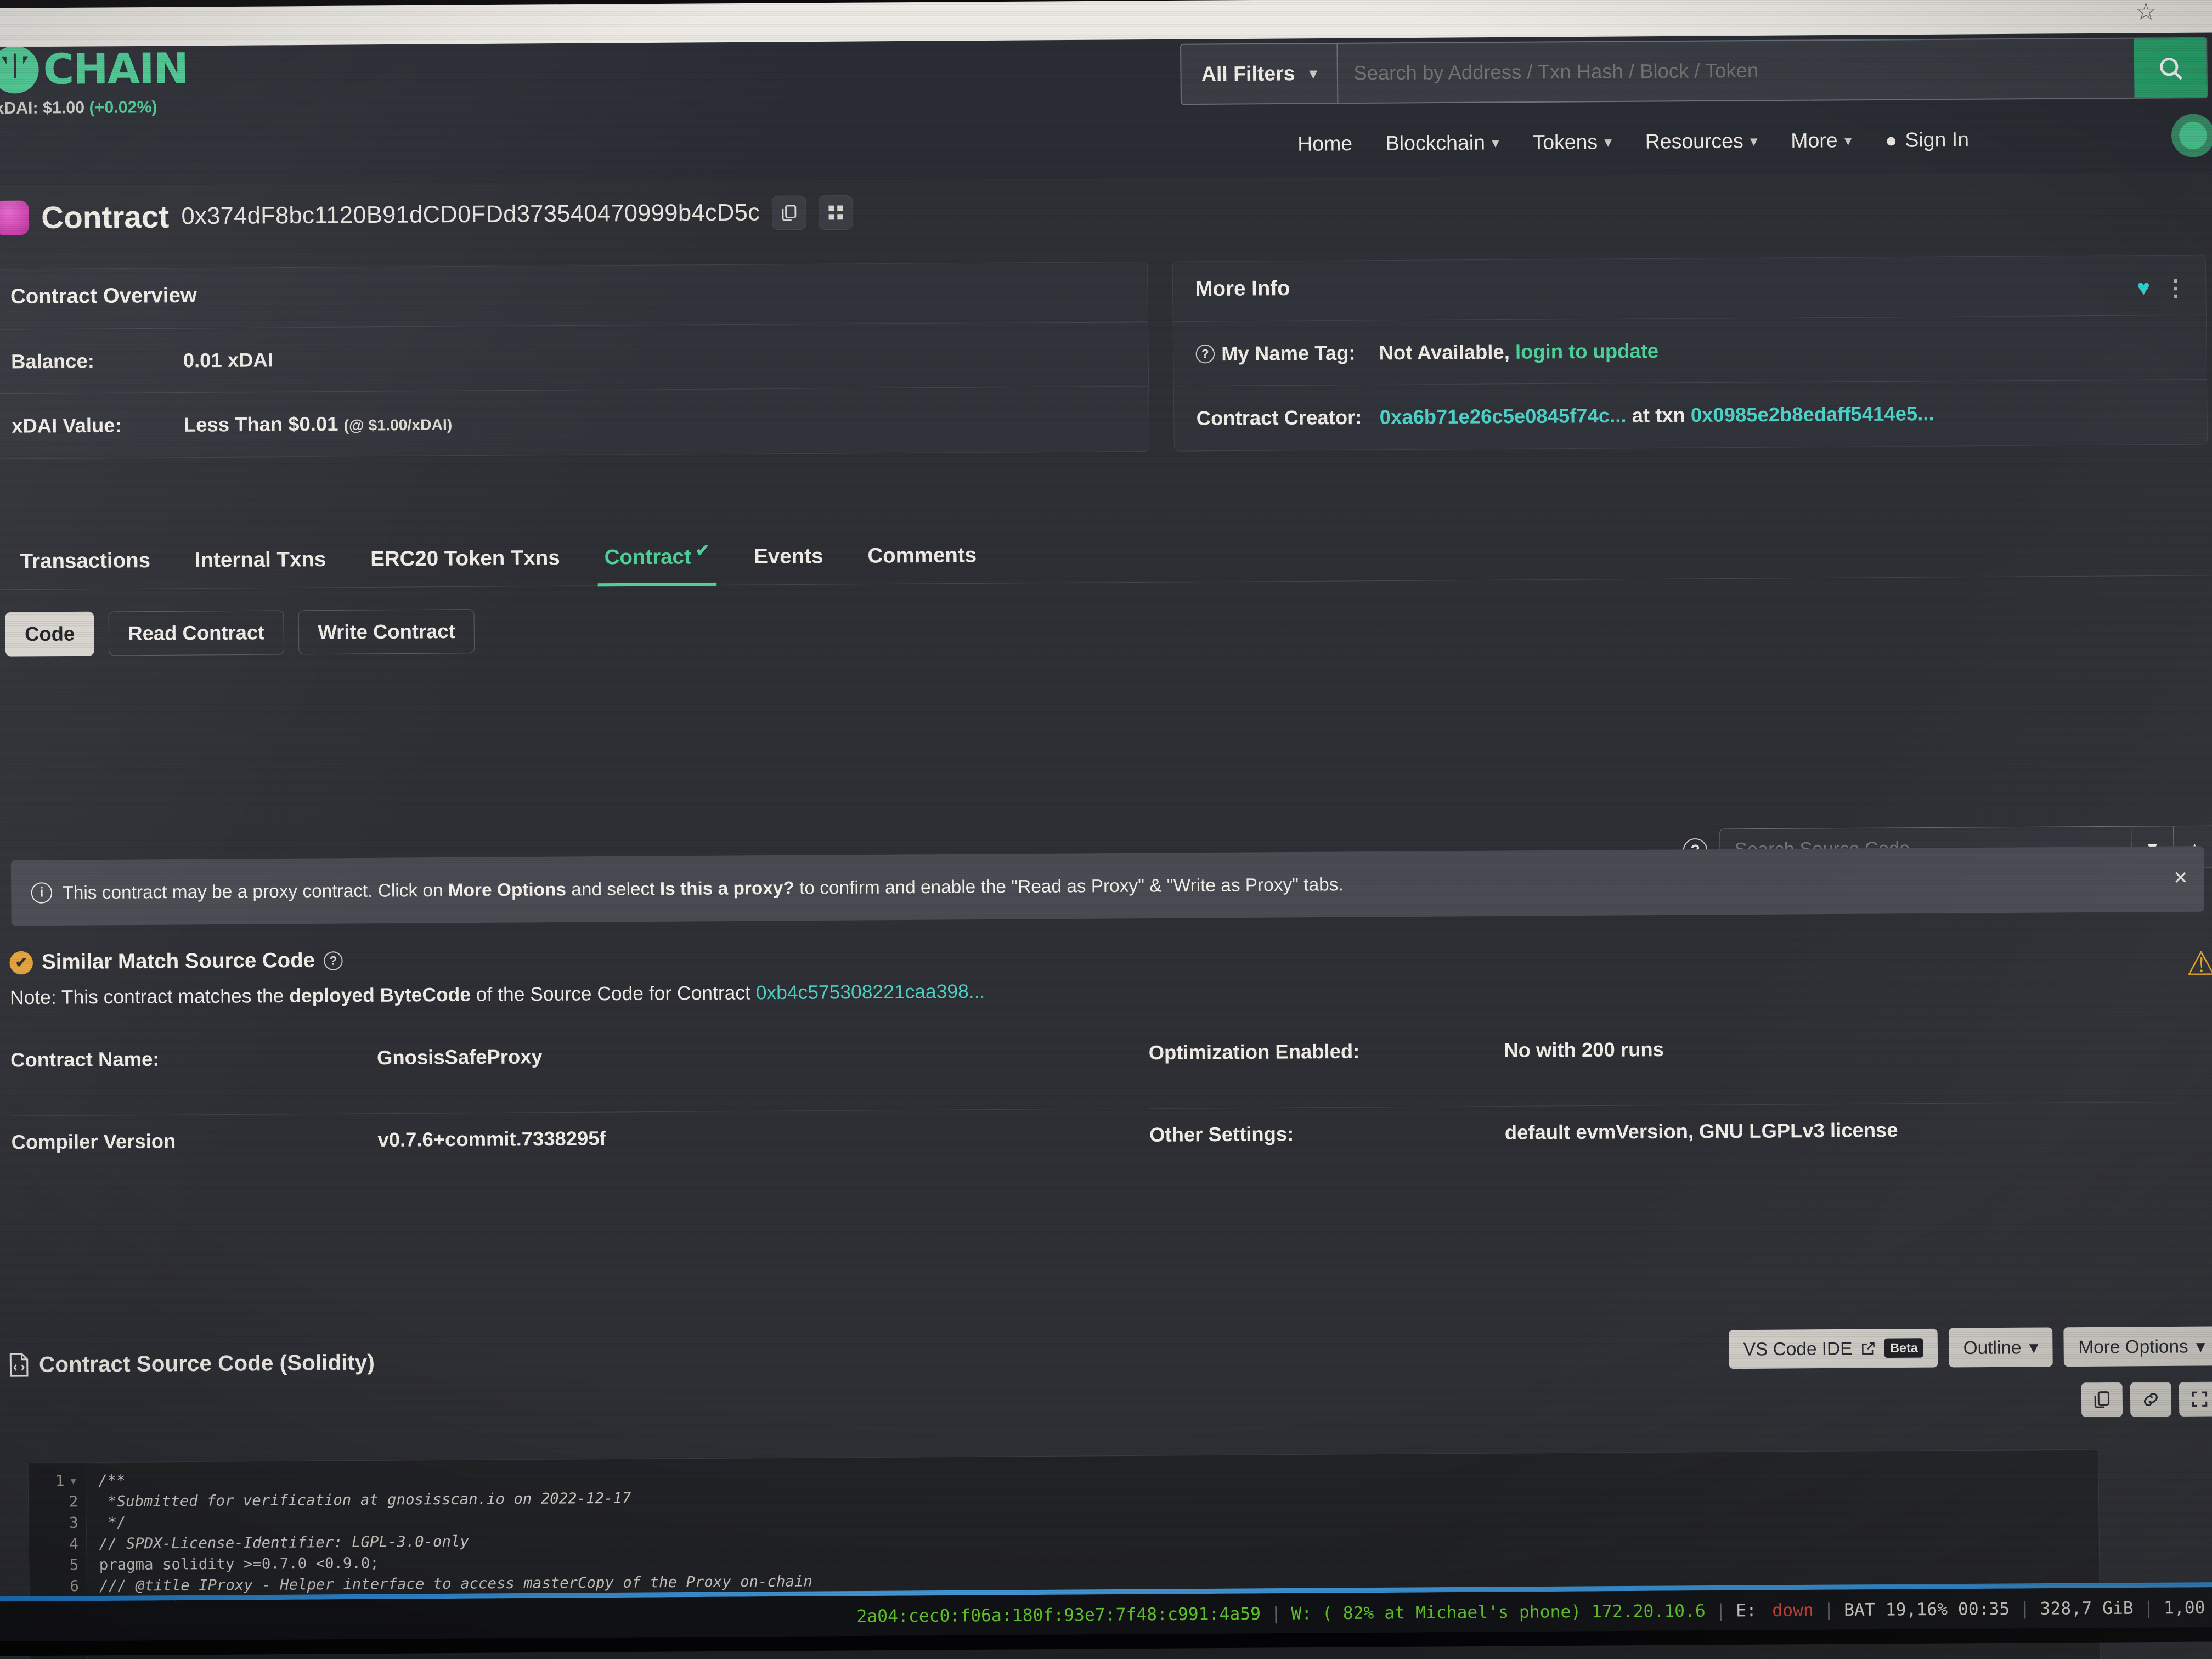 This screenshot has height=1659, width=2212. What do you see at coordinates (105, 217) in the screenshot?
I see `page-title-label: Contract` at bounding box center [105, 217].